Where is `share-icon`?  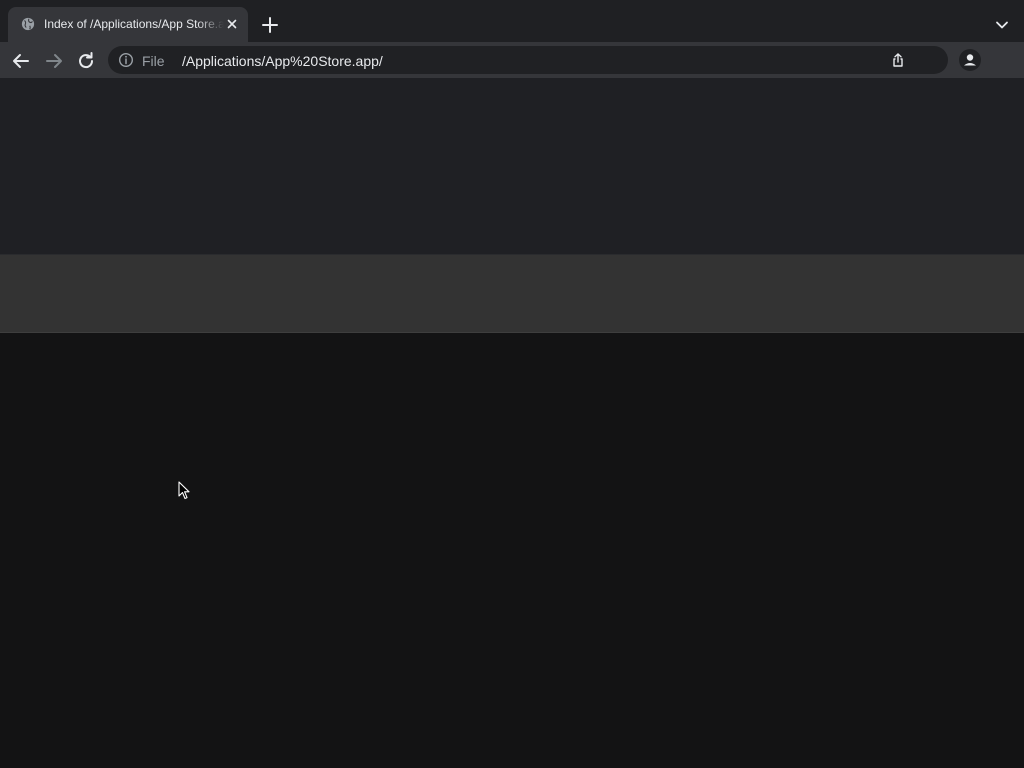
share-icon is located at coordinates (898, 60).